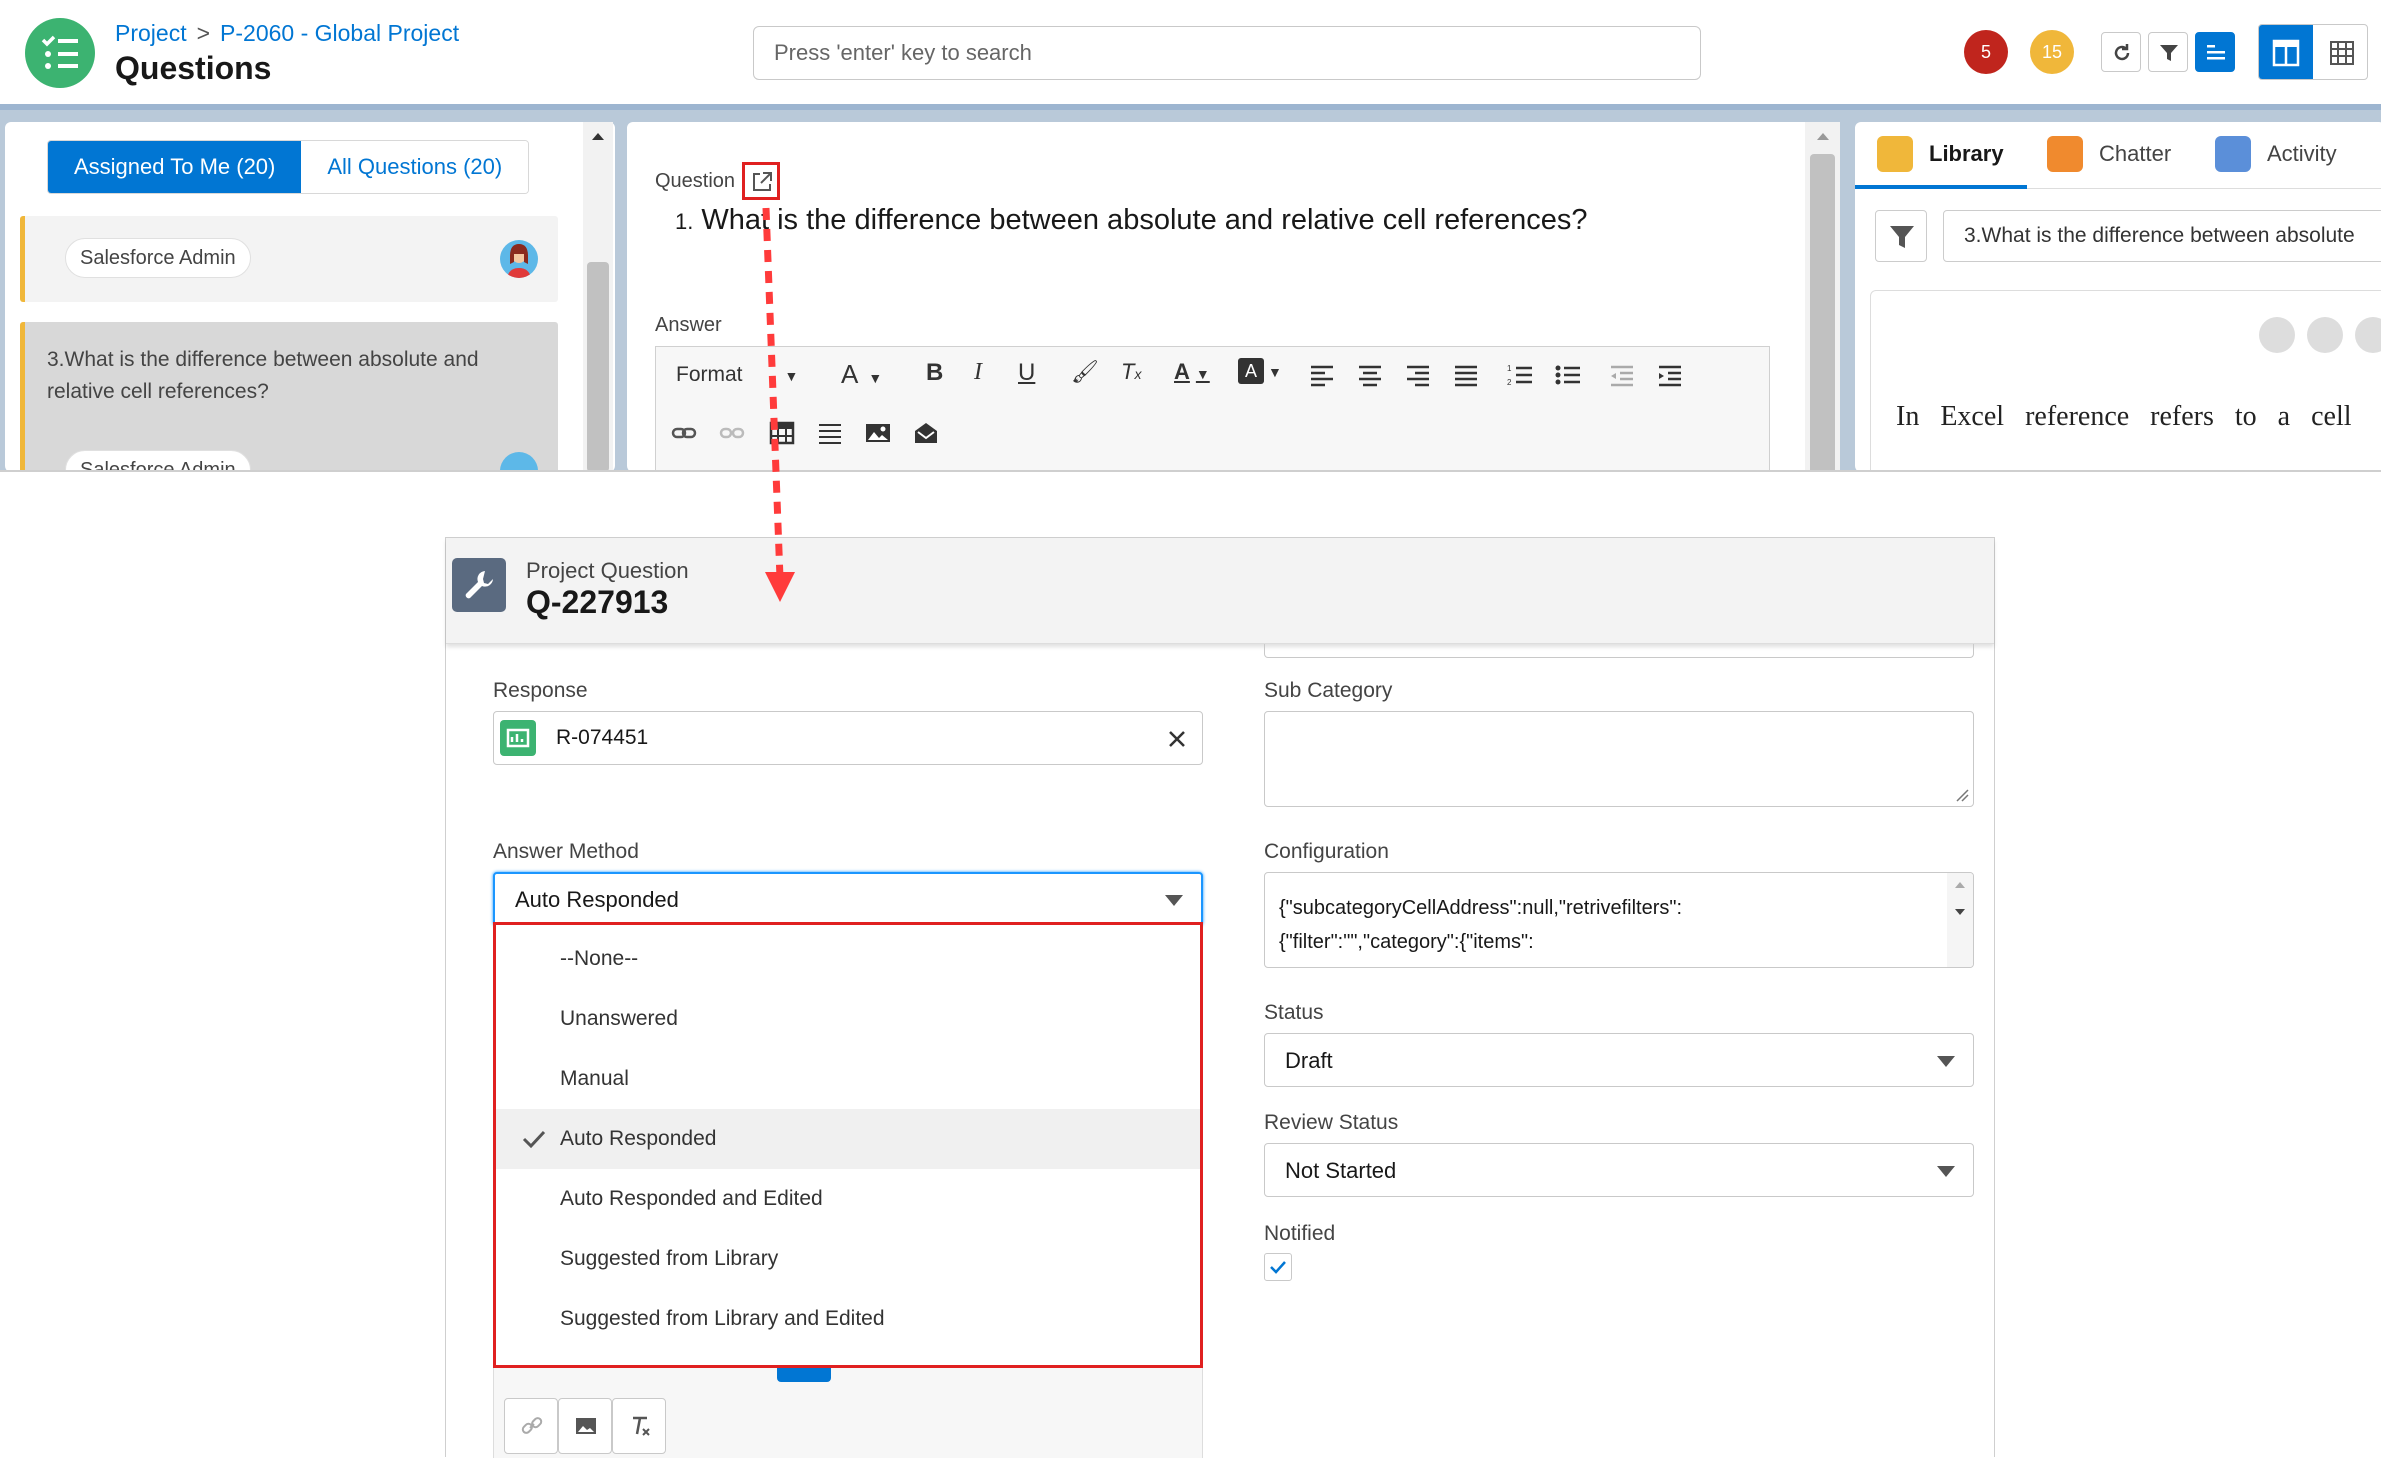 This screenshot has width=2381, height=1458. Describe the element at coordinates (1466, 375) in the screenshot. I see `align-justify-icon` at that location.